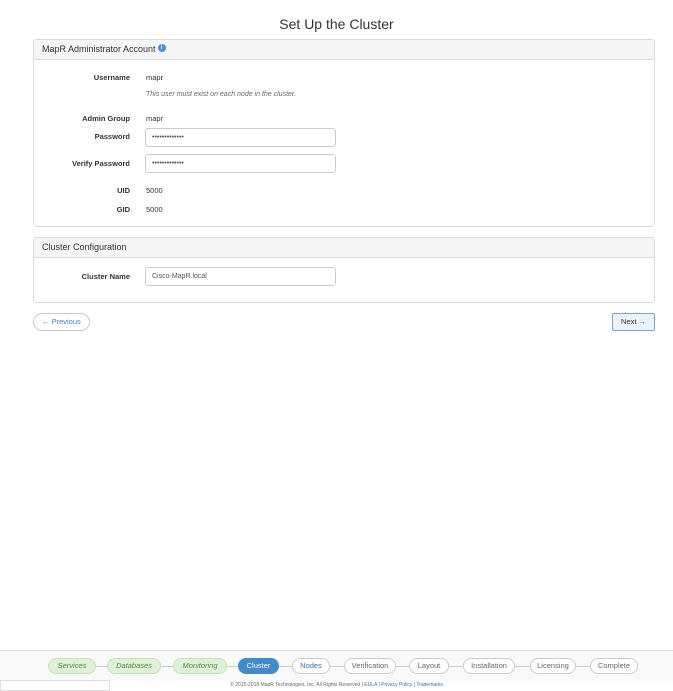  I want to click on verify-password-row: Verify Password, so click(344, 169).